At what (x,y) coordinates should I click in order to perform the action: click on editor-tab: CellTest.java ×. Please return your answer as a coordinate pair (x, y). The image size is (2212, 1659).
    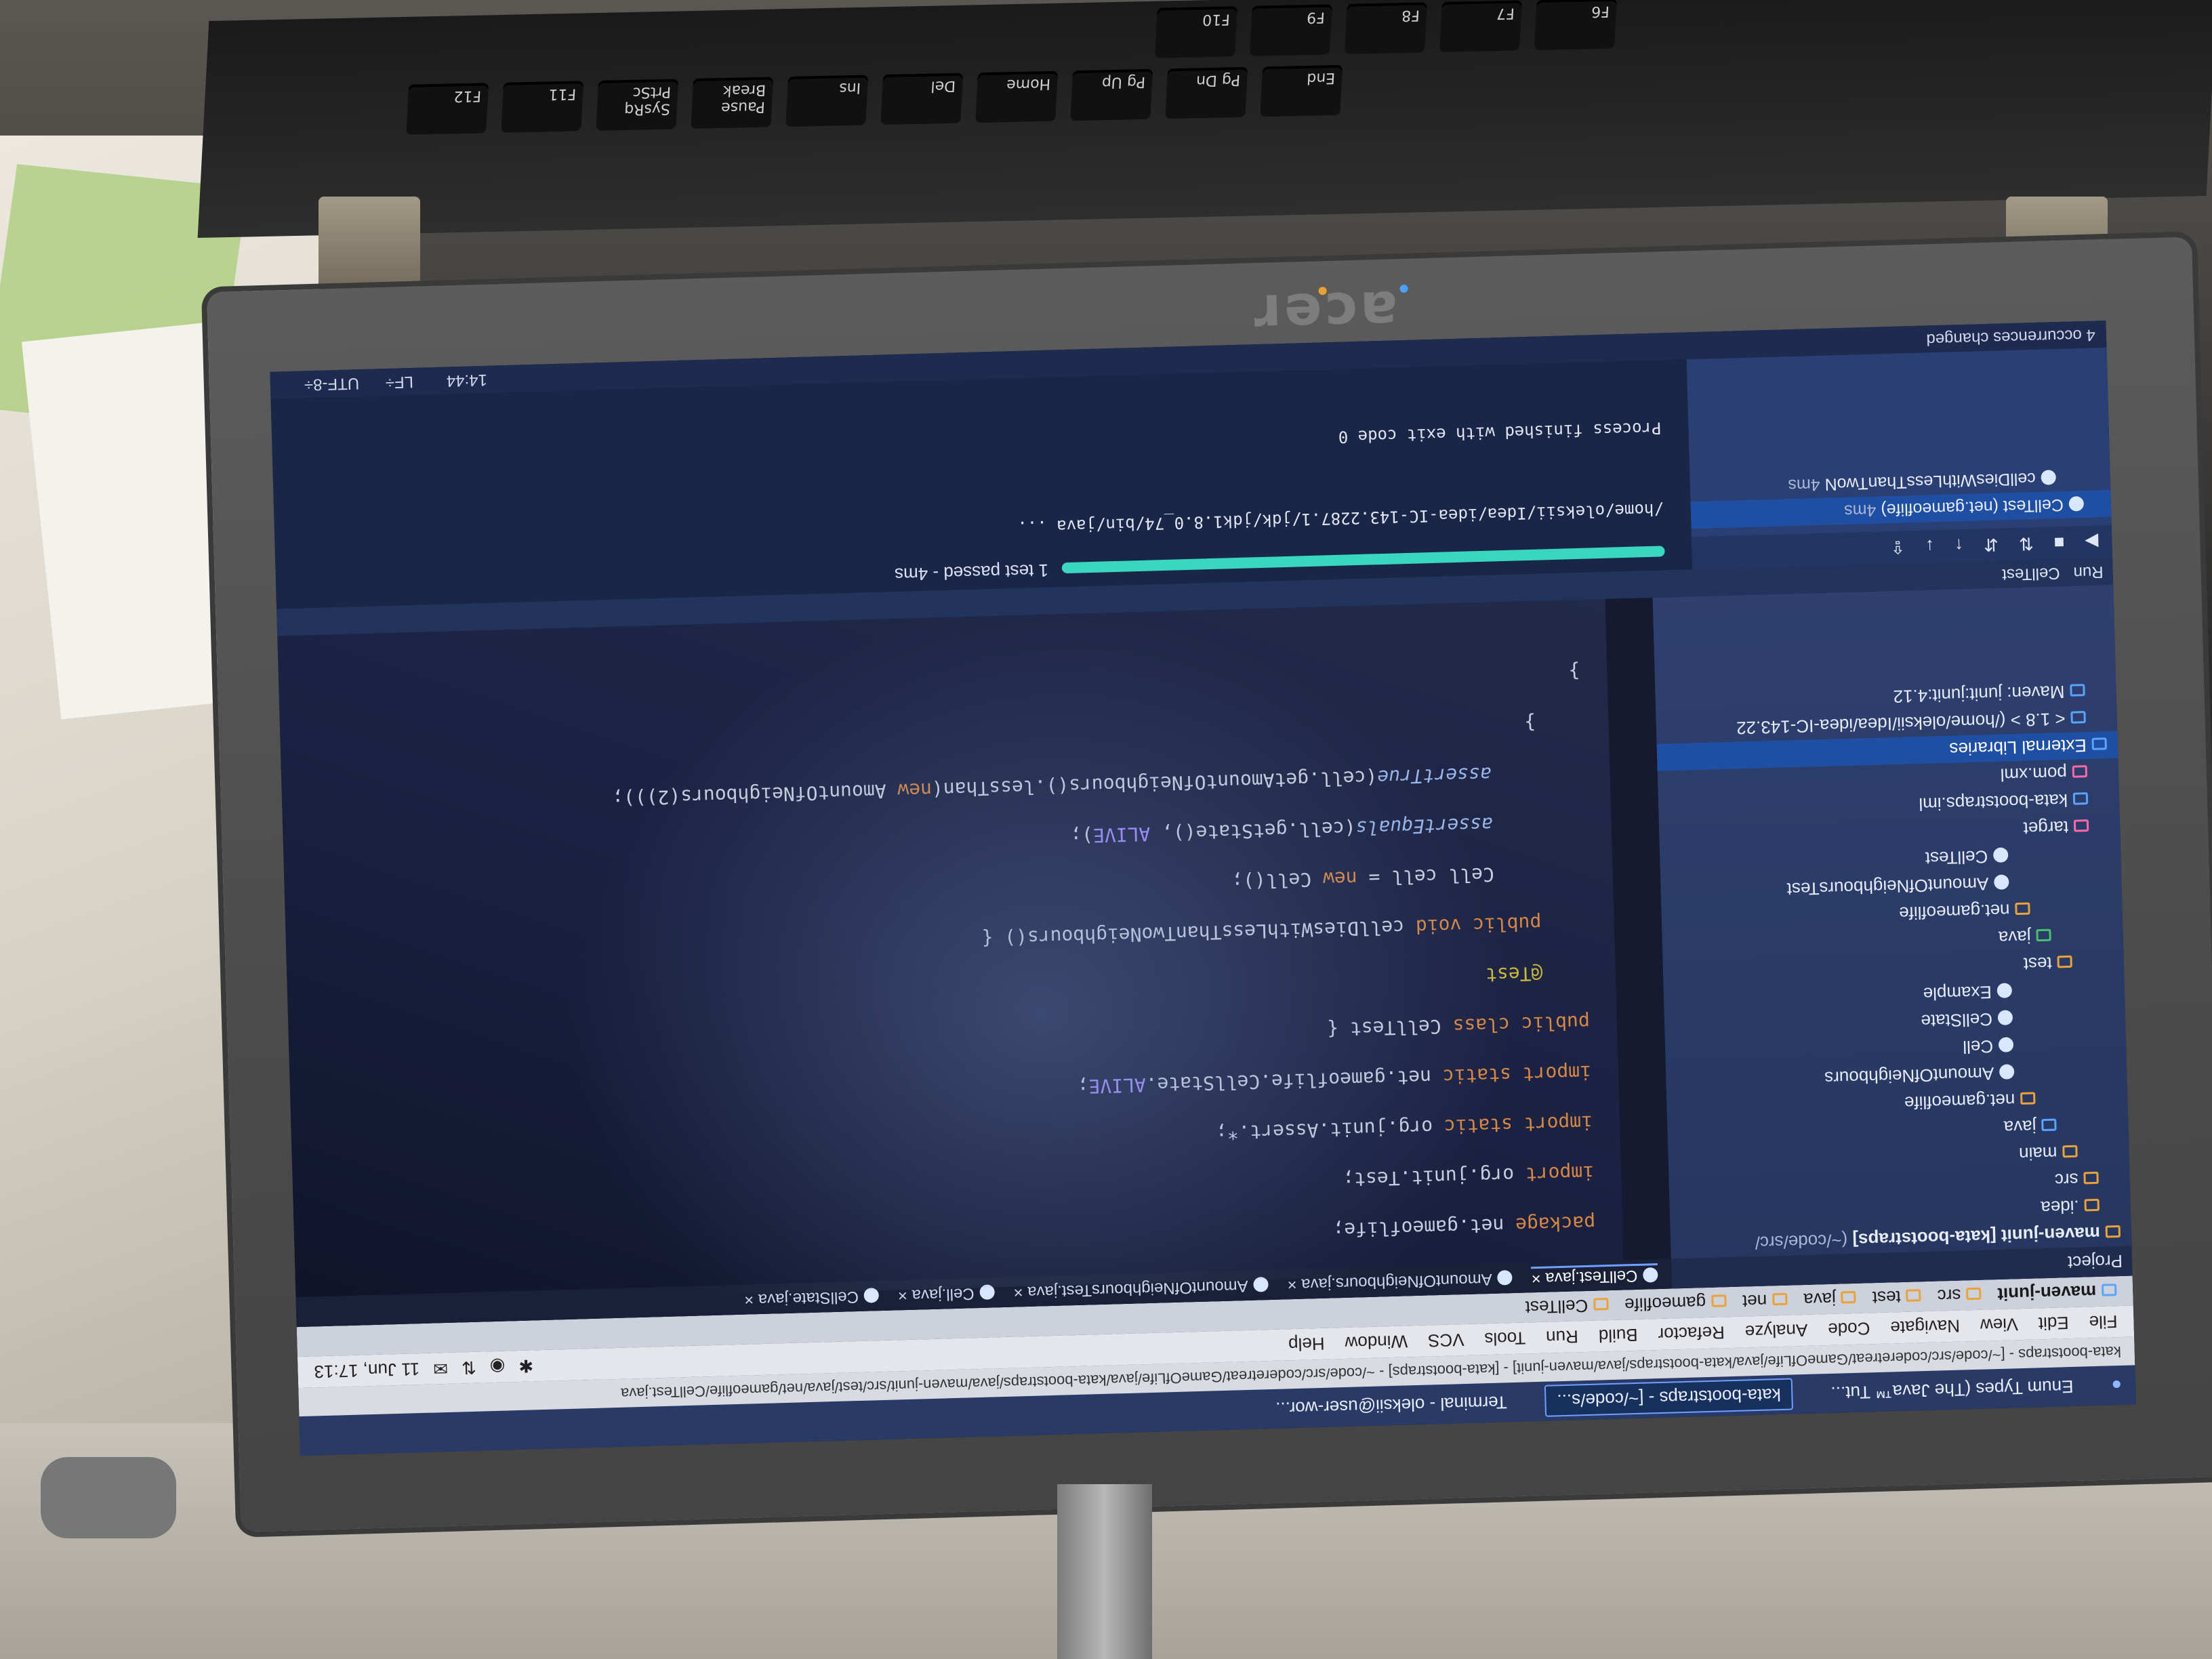
    Looking at the image, I should click on (1594, 1275).